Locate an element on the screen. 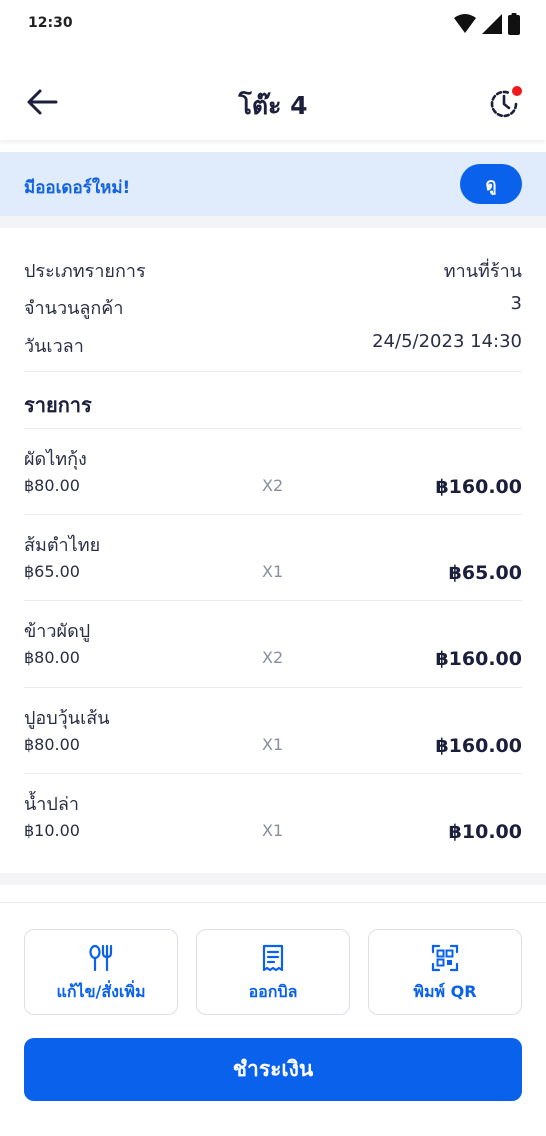 The width and height of the screenshot is (546, 1136). list-item: ปูอบวุ้นเส้น ฿80.00 X1 ฿160.00 is located at coordinates (273, 730).